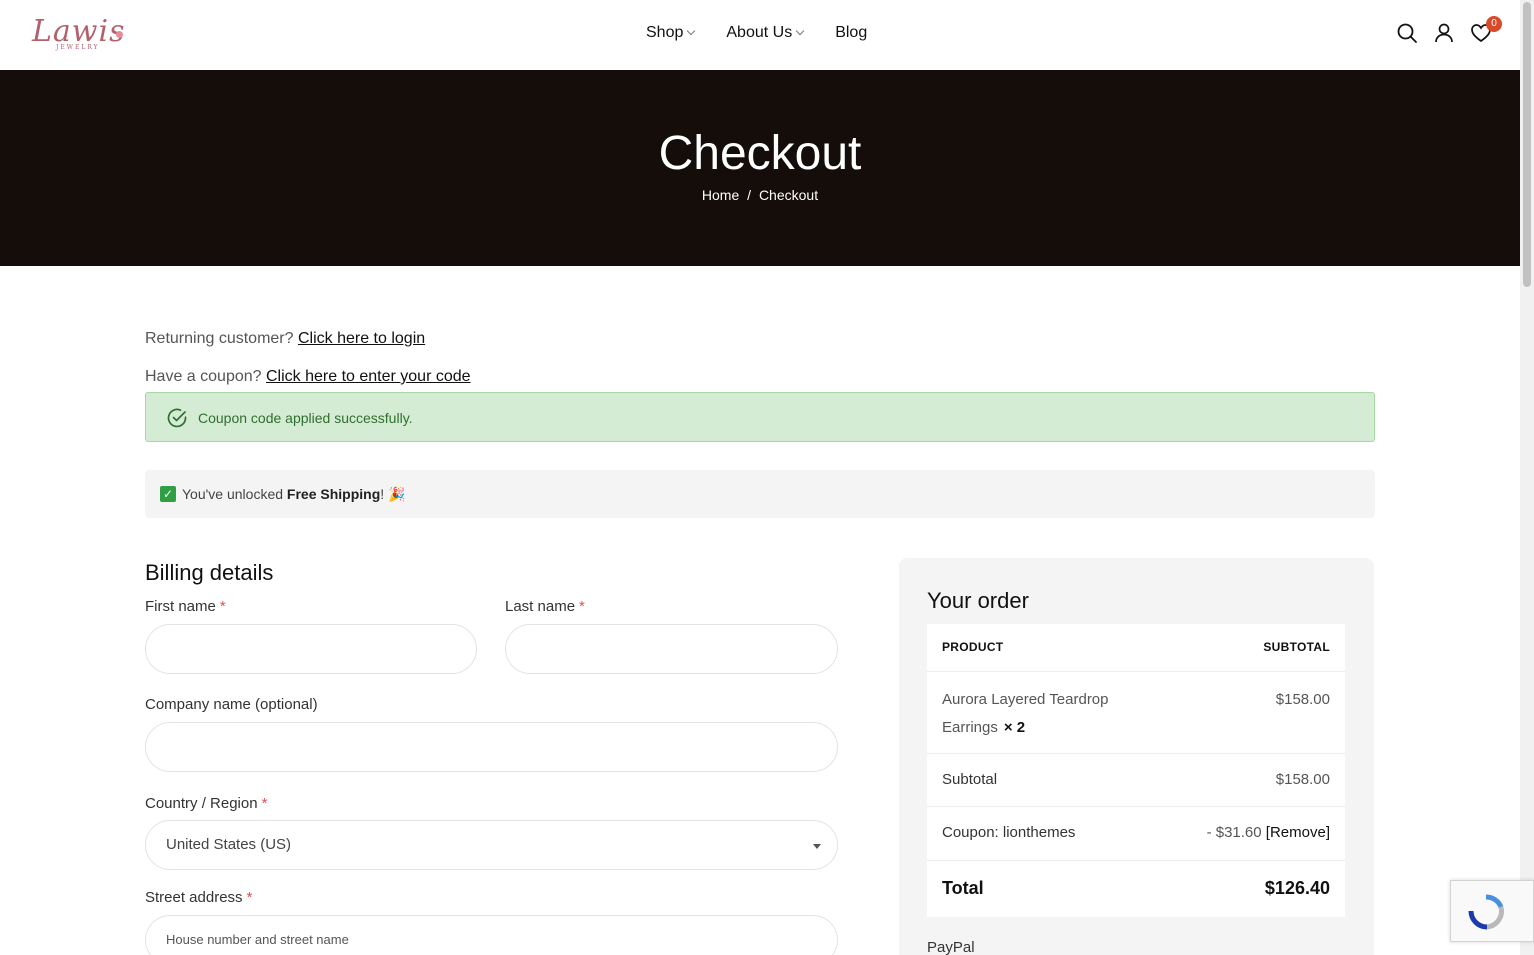  I want to click on nav-label: About Us, so click(759, 32).